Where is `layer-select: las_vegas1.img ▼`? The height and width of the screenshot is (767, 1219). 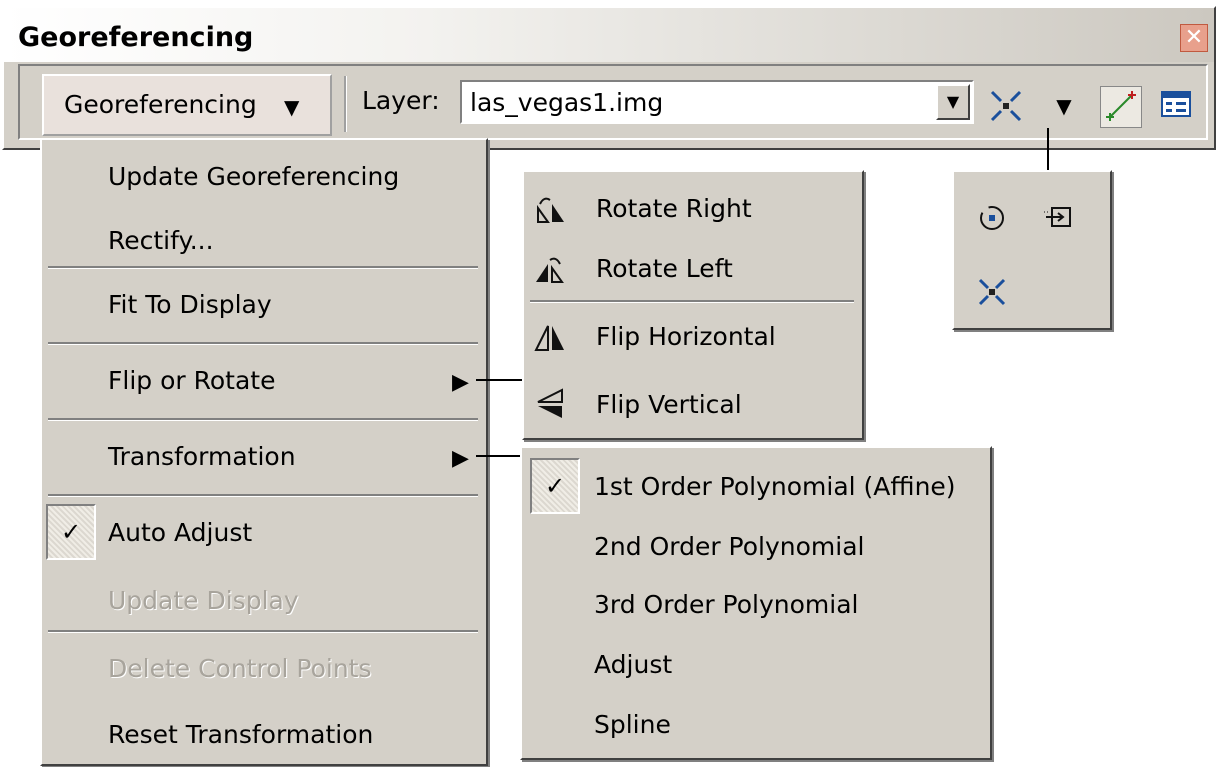
layer-select: las_vegas1.img ▼ is located at coordinates (717, 102).